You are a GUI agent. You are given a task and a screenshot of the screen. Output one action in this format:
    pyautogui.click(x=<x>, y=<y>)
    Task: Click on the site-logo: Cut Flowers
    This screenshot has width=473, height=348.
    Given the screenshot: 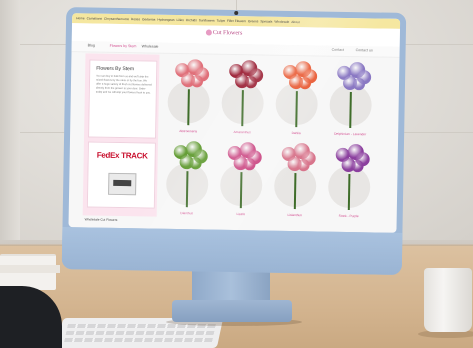 What is the action you would take?
    pyautogui.click(x=224, y=33)
    